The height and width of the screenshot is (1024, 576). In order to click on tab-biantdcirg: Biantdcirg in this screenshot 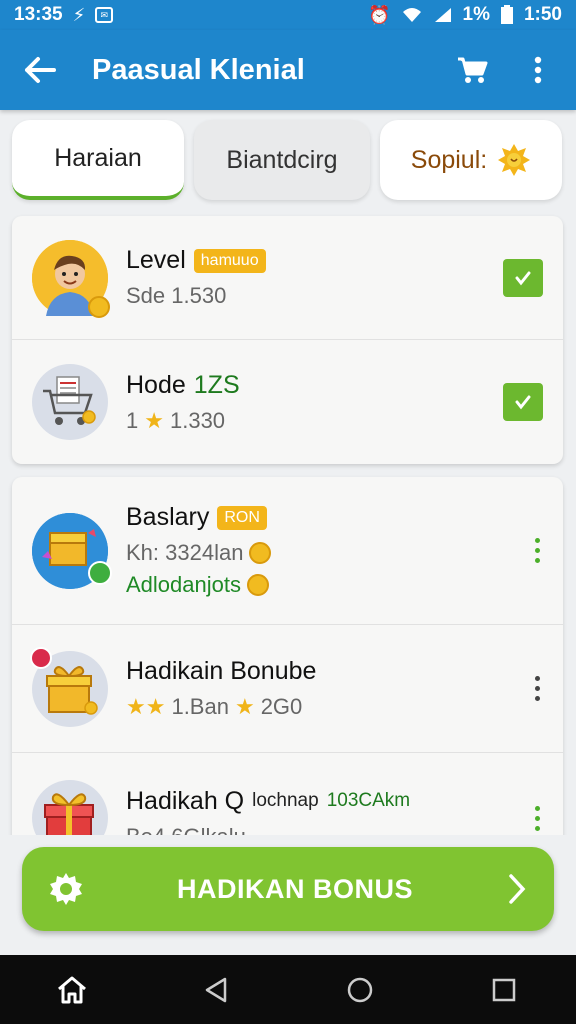, I will do `click(282, 160)`.